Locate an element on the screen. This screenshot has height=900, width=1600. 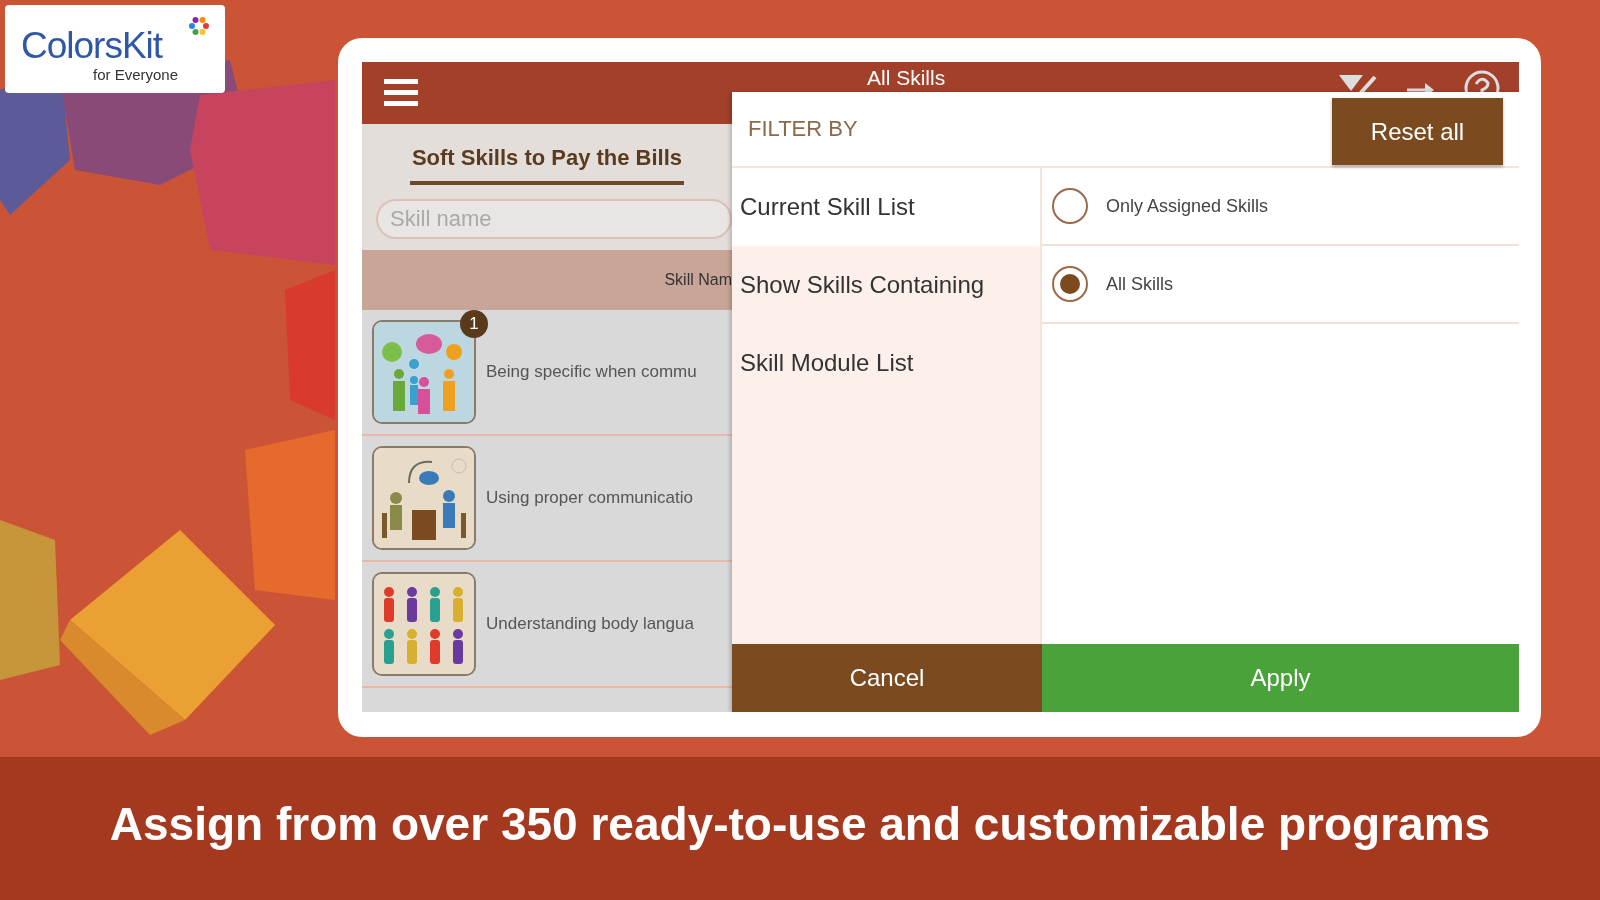
column-header: Skill Nam is located at coordinates (698, 280).